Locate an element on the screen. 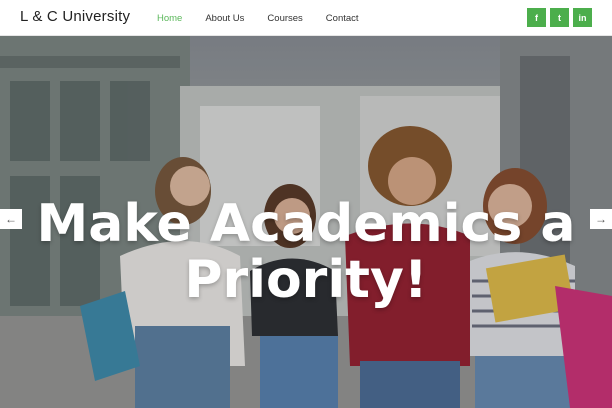  social-links: f t in is located at coordinates (559, 17).